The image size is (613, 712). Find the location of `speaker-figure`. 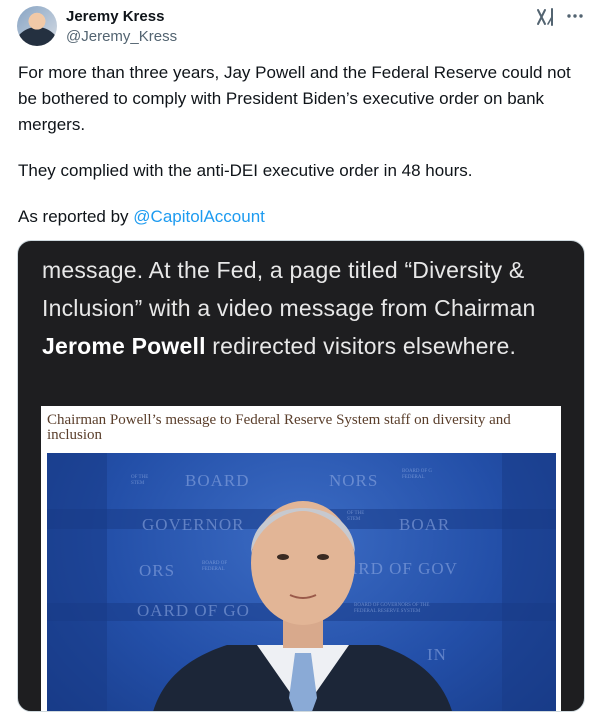

speaker-figure is located at coordinates (302, 606).